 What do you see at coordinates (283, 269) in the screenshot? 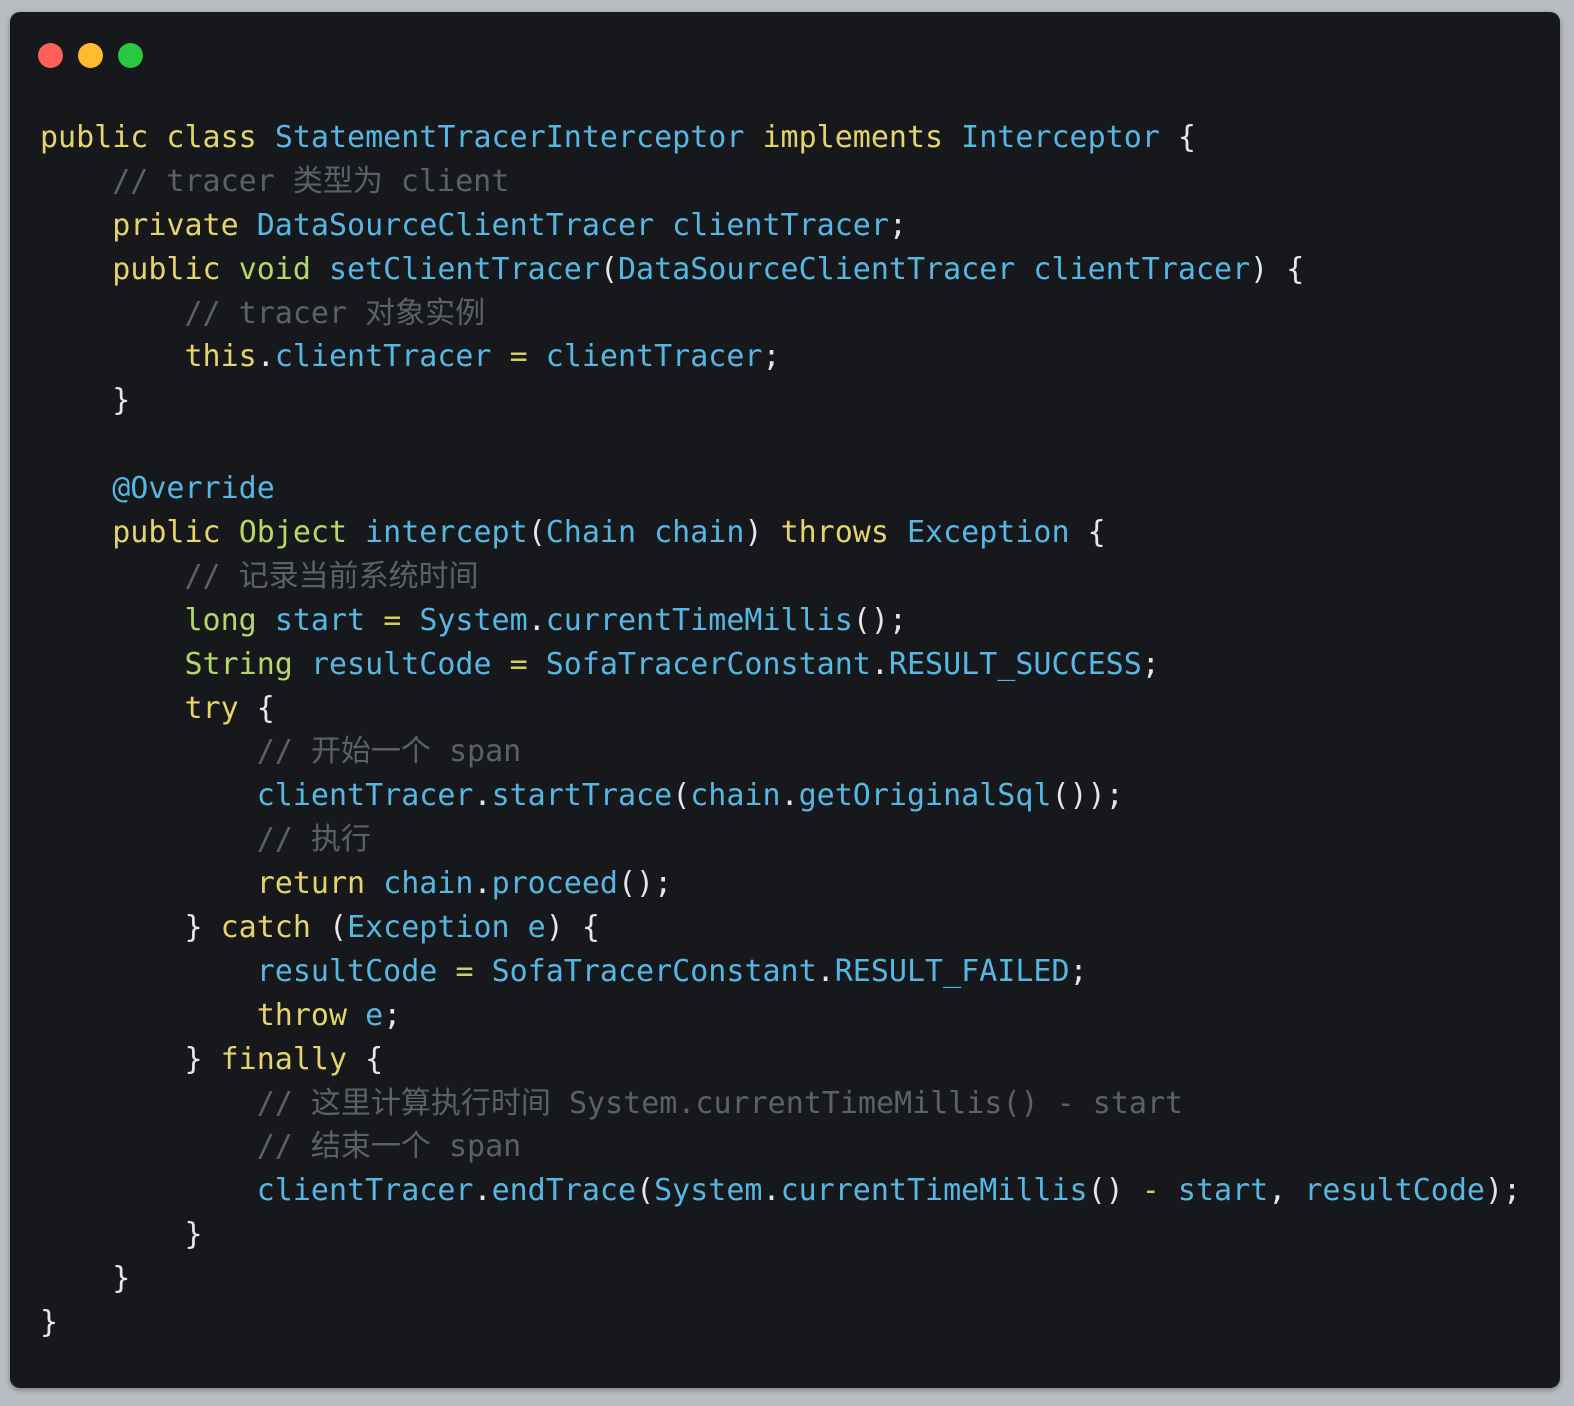
I see `code-token: void` at bounding box center [283, 269].